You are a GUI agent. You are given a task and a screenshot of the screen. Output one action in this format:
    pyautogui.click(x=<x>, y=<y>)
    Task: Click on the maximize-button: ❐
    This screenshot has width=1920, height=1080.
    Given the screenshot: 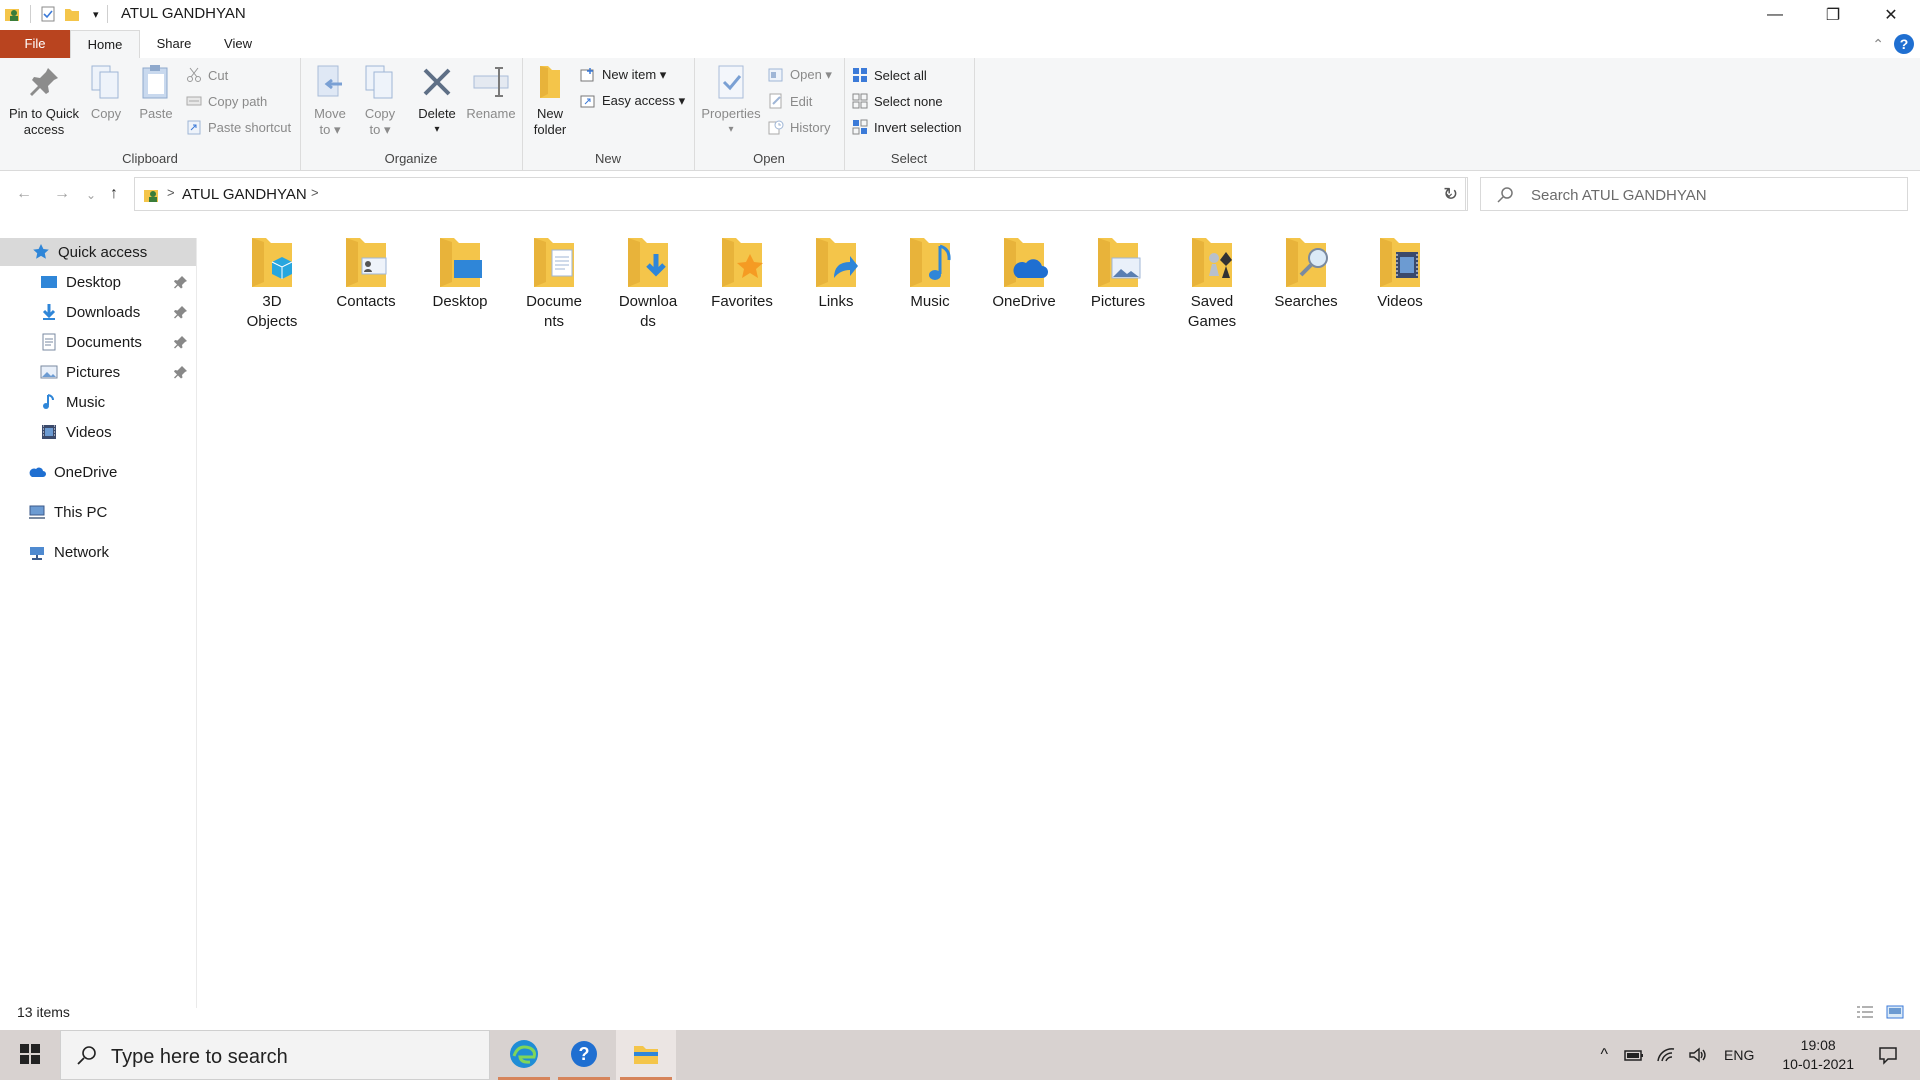 What is the action you would take?
    pyautogui.click(x=1833, y=15)
    